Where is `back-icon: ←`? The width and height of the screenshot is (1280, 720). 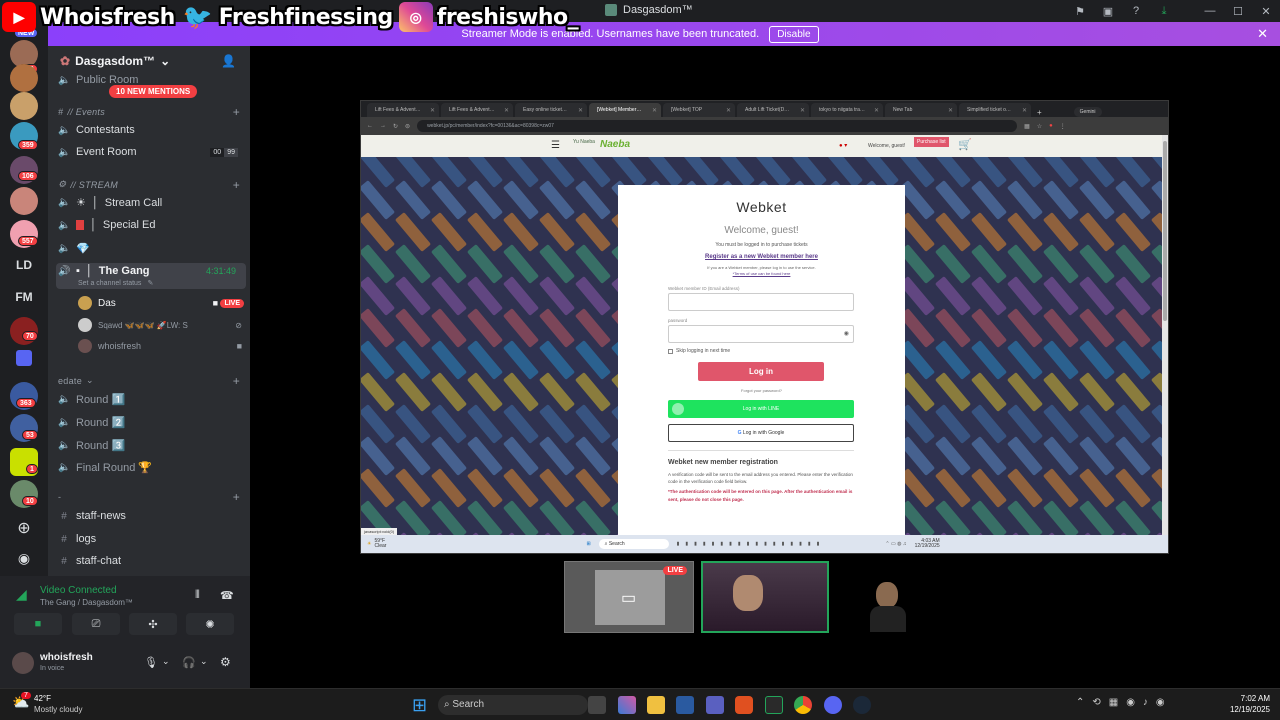 back-icon: ← is located at coordinates (370, 126).